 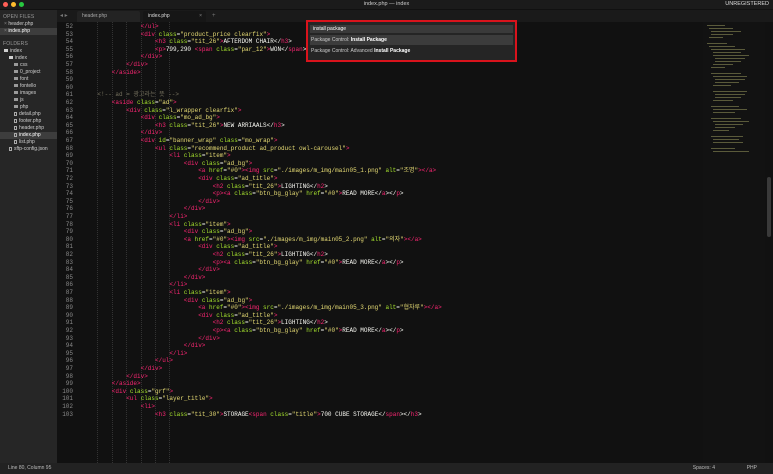 What do you see at coordinates (28, 79) in the screenshot?
I see `folder-item: font` at bounding box center [28, 79].